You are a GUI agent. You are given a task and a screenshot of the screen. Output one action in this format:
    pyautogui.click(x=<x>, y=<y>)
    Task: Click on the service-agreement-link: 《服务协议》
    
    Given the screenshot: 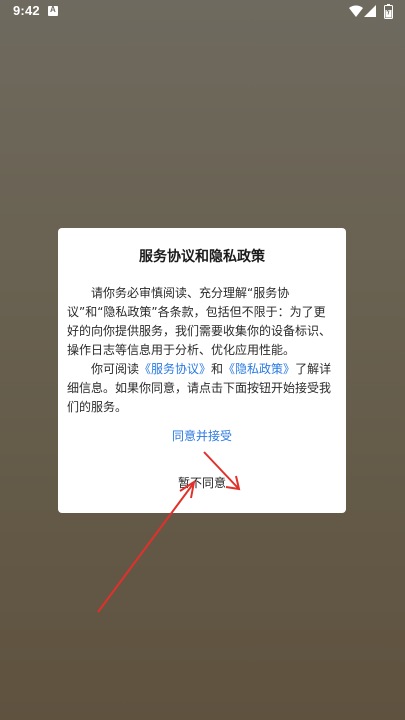 What is the action you would take?
    pyautogui.click(x=175, y=369)
    